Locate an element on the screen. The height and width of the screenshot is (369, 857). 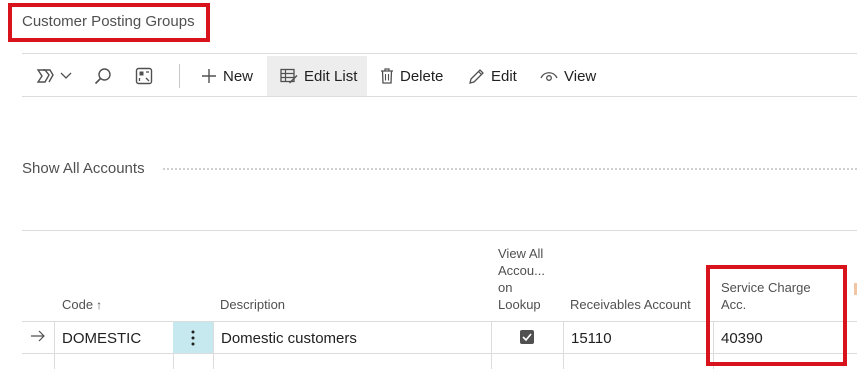
edit-list-button-label: Edit List is located at coordinates (331, 76).